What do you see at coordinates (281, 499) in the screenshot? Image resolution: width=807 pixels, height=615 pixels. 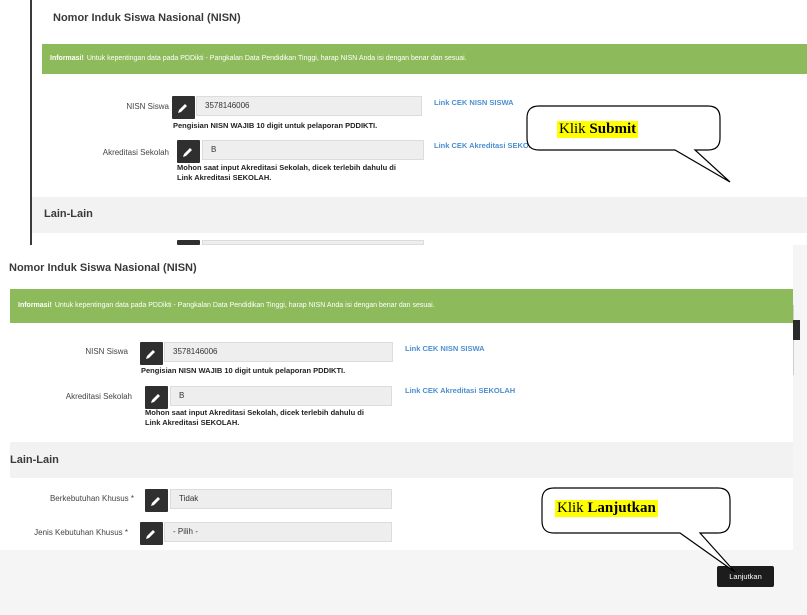 I see `berkebutuhan-select: Tidak` at bounding box center [281, 499].